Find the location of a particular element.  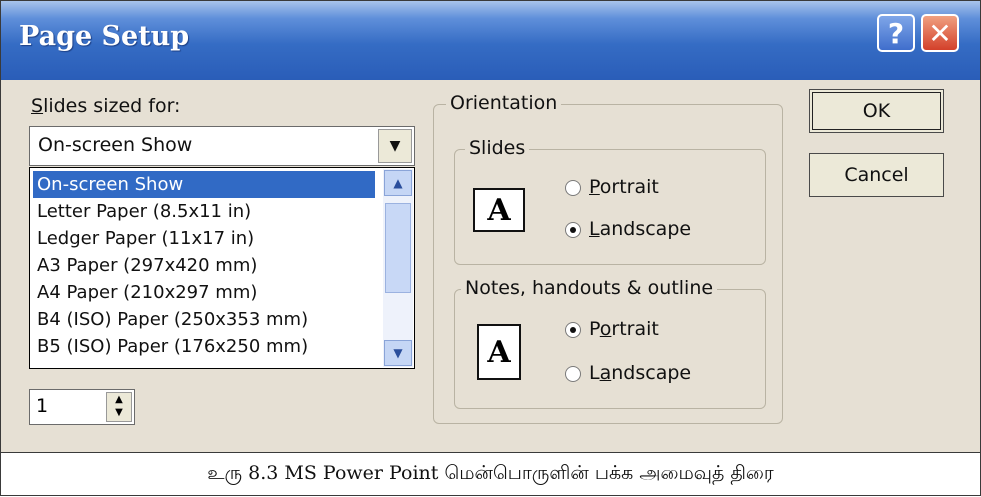

notes-landscape-radio is located at coordinates (573, 374).